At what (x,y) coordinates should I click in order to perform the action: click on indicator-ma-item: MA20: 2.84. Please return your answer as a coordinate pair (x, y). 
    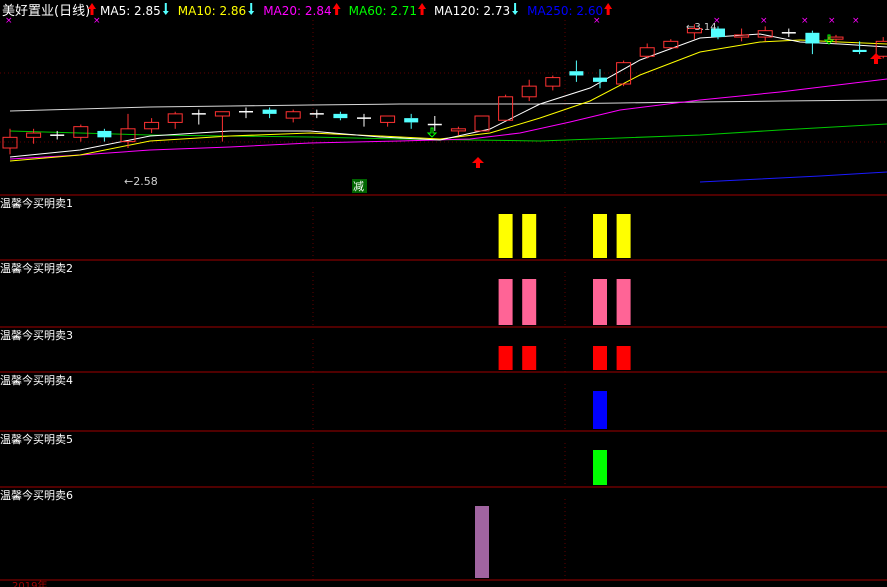
    Looking at the image, I should click on (302, 10).